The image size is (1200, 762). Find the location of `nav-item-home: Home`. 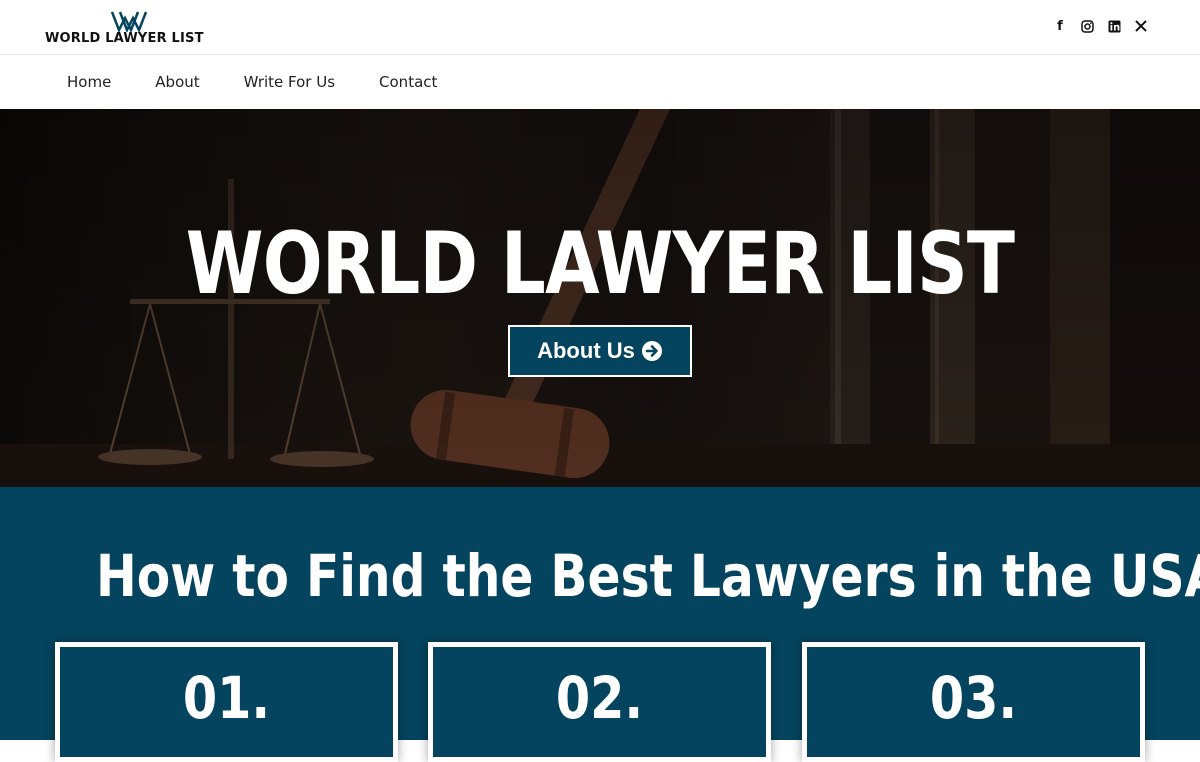

nav-item-home: Home is located at coordinates (89, 82).